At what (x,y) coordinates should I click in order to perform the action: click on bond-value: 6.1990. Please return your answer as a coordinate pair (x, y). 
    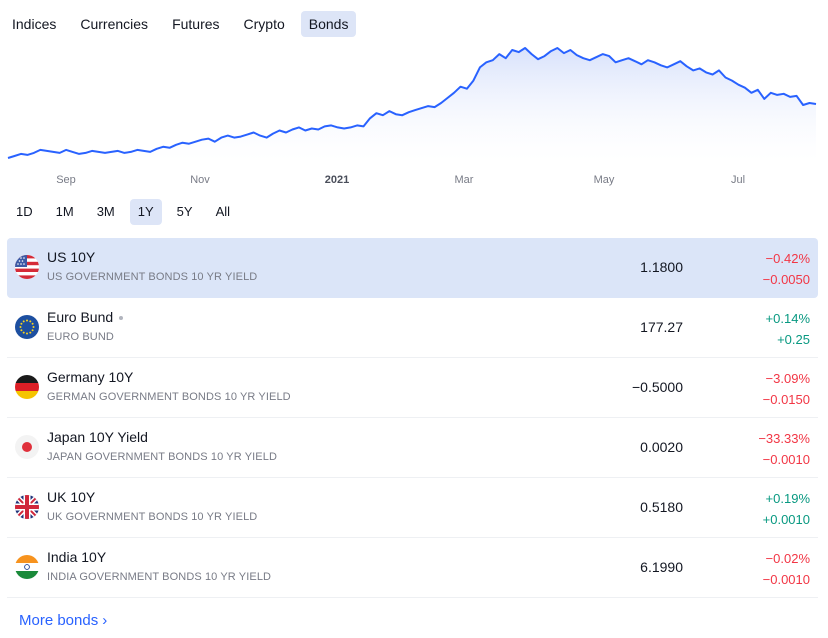
    Looking at the image, I should click on (661, 567).